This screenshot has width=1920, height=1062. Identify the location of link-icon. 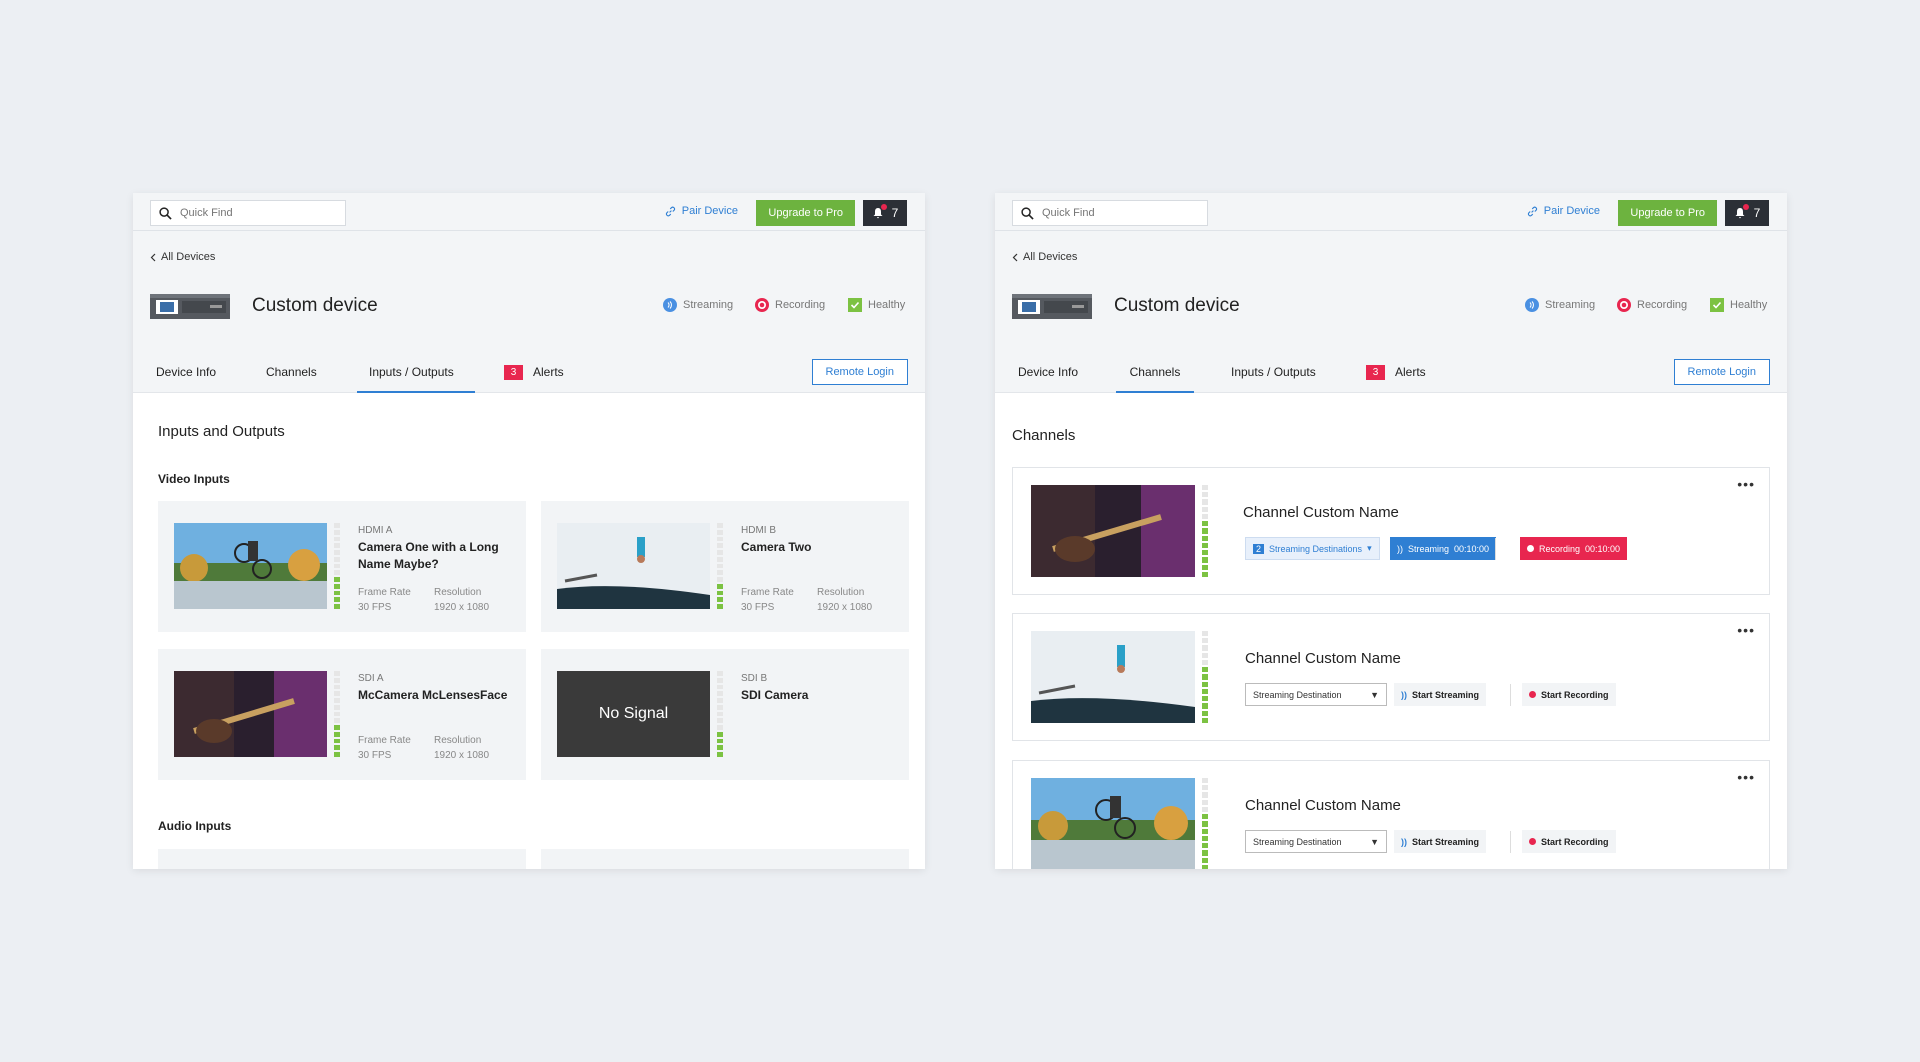
(670, 211).